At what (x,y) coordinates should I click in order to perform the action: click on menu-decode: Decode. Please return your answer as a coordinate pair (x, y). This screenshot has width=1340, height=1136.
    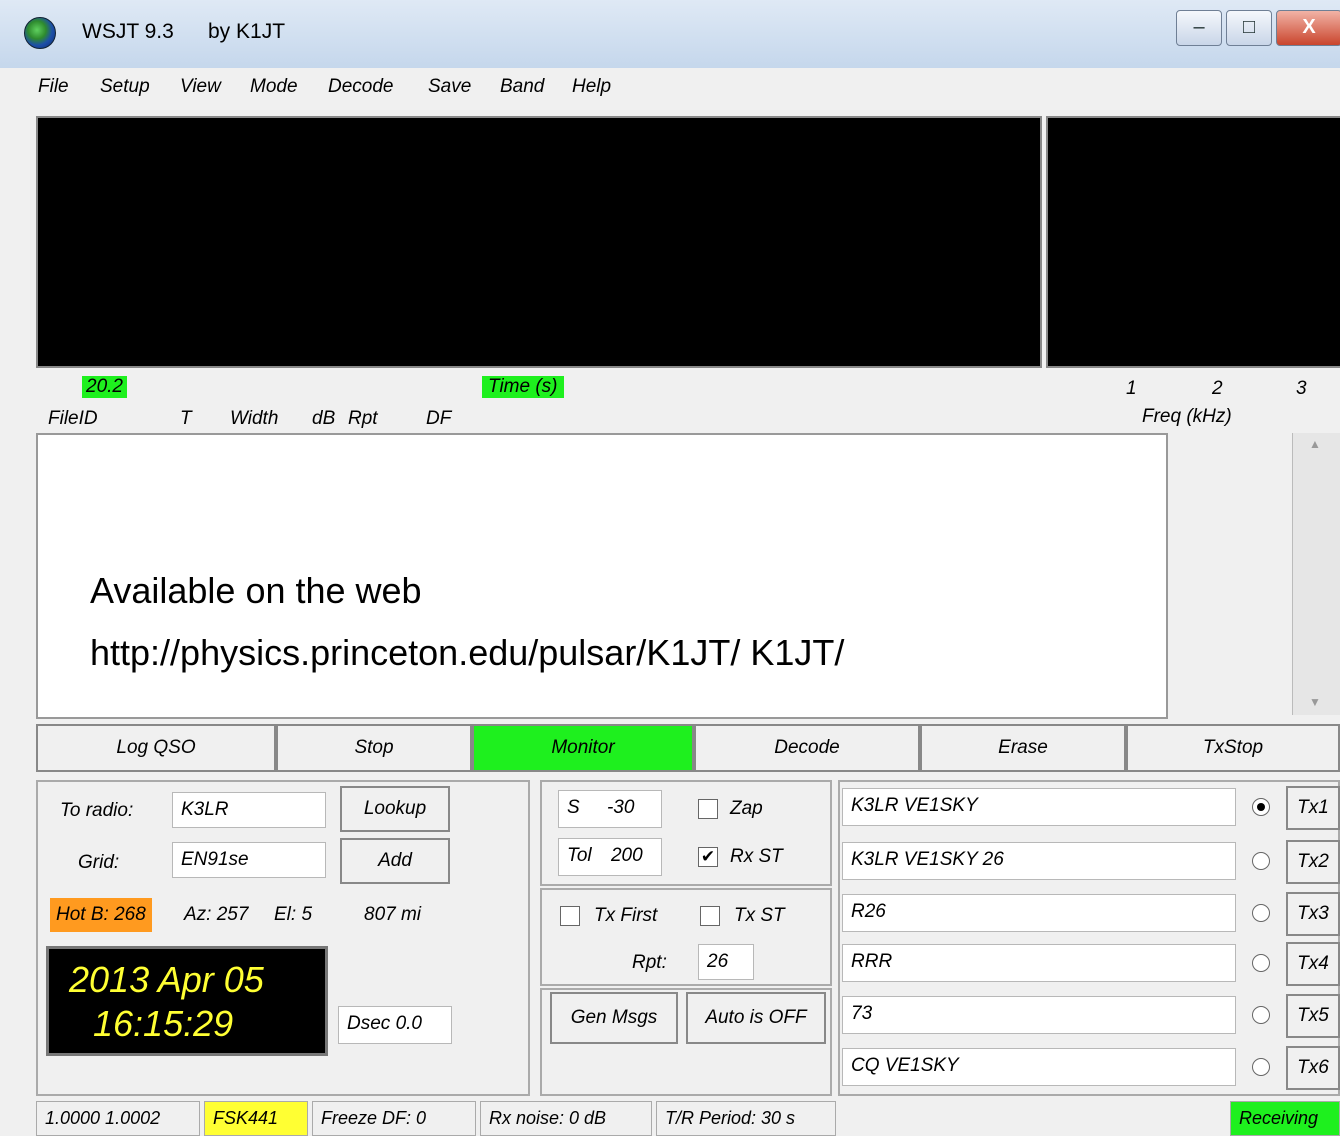
    Looking at the image, I should click on (361, 87).